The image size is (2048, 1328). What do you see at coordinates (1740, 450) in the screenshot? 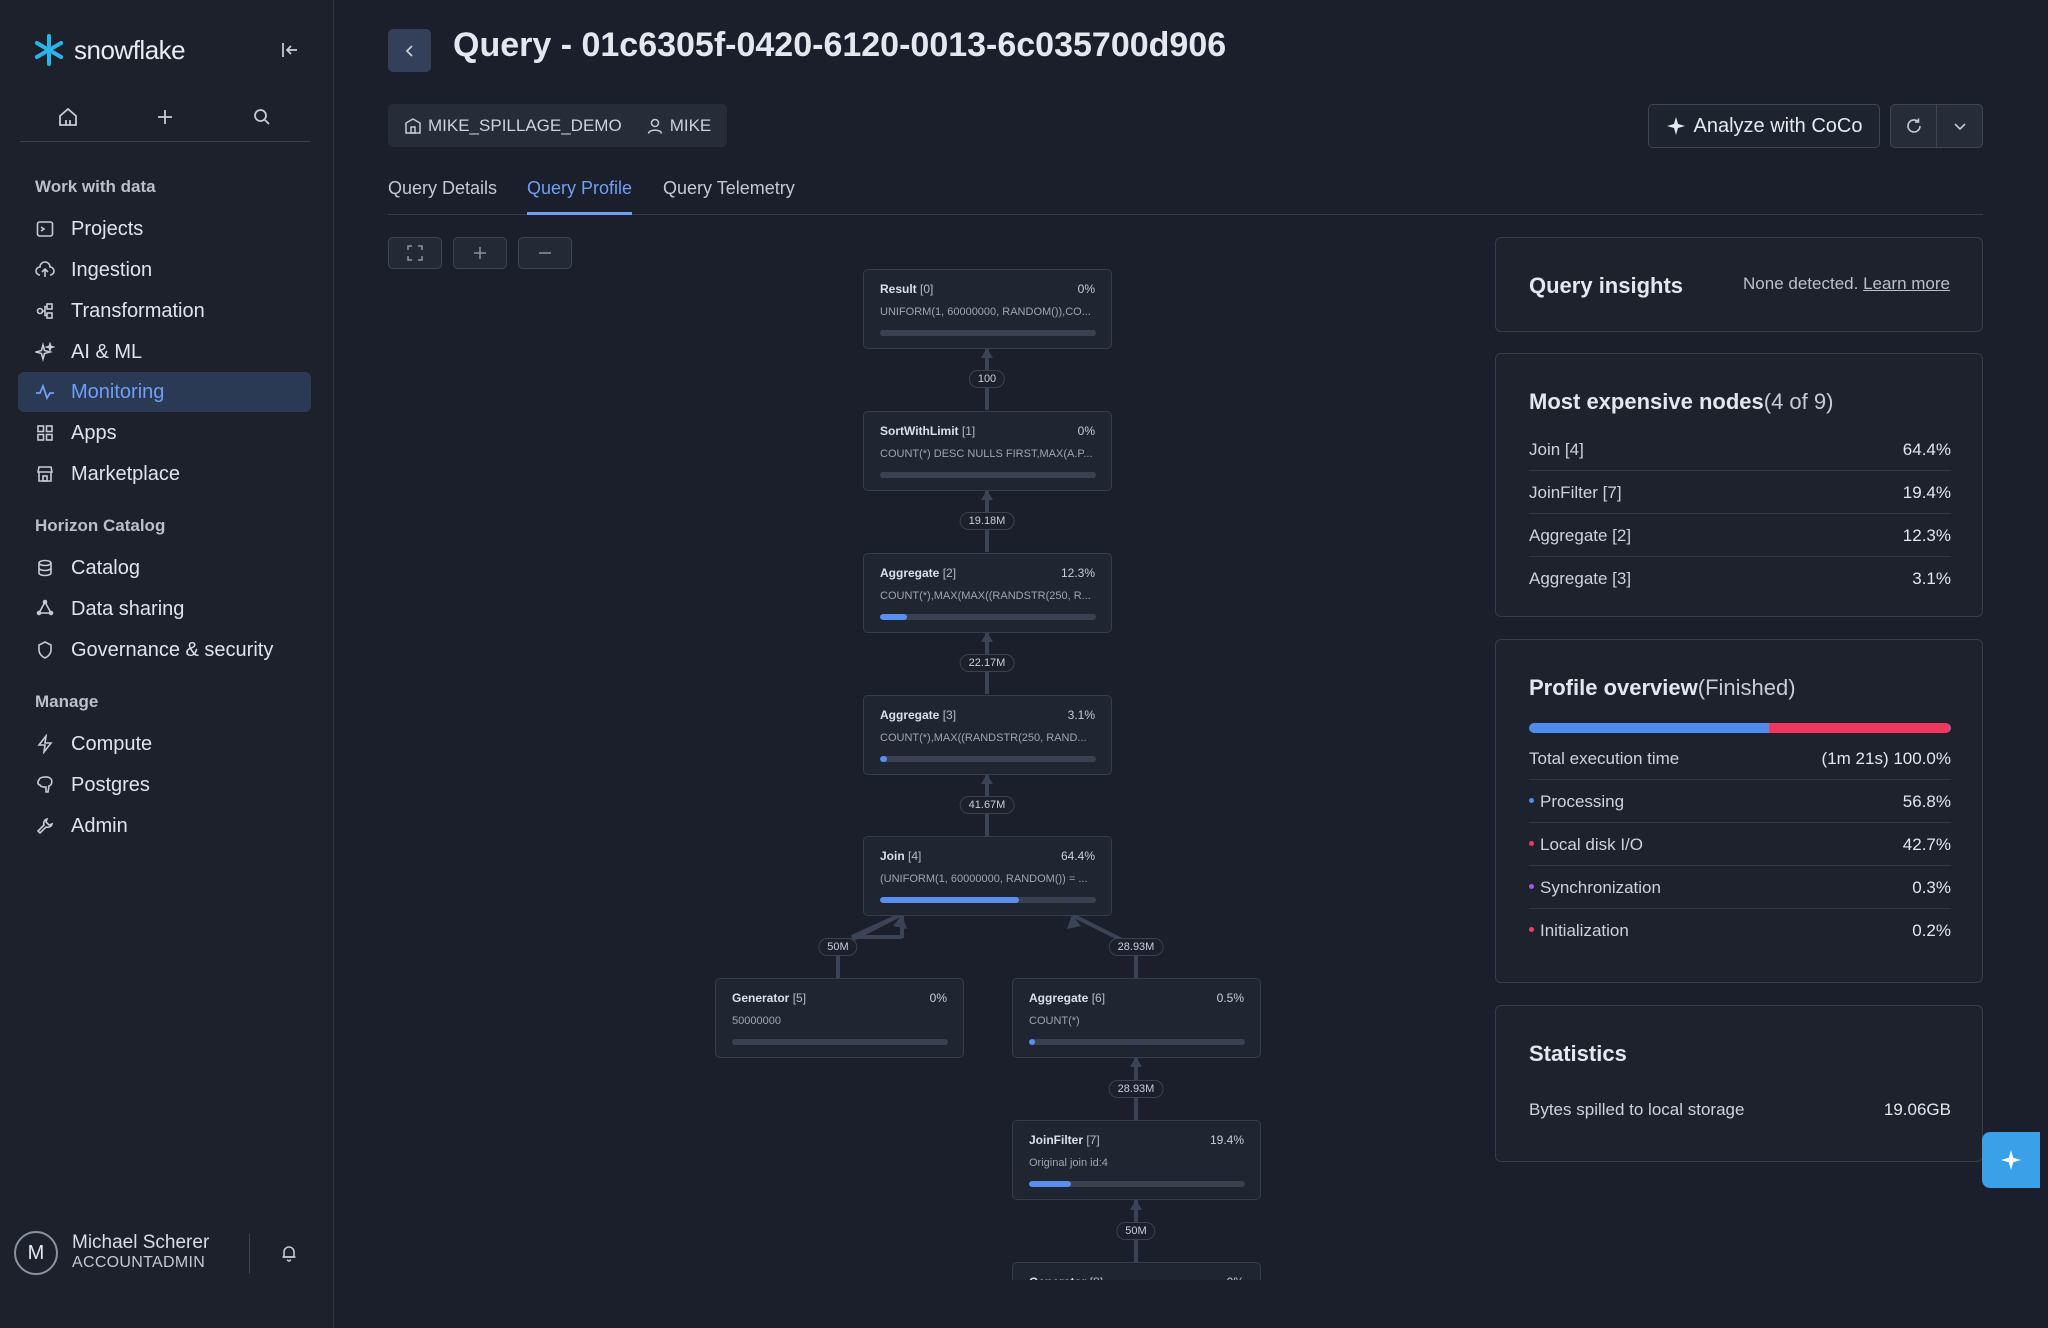
I see `expensive-node-row: Join [4] 64.4%` at bounding box center [1740, 450].